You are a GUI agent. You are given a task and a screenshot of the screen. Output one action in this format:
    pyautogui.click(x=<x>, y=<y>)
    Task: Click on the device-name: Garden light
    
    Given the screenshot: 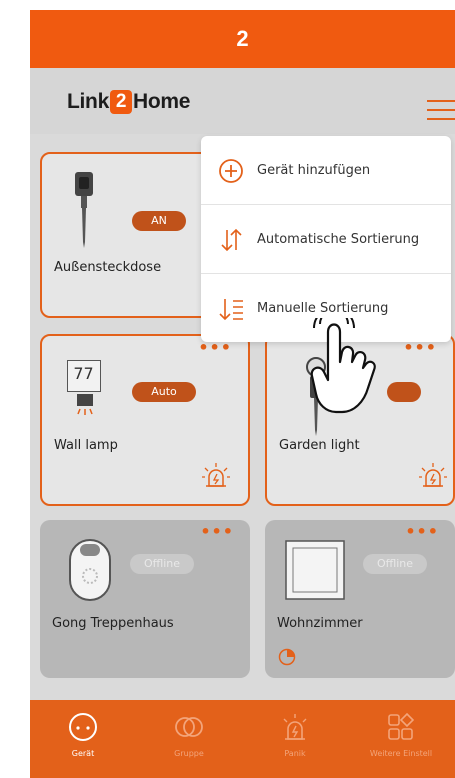 What is the action you would take?
    pyautogui.click(x=319, y=445)
    